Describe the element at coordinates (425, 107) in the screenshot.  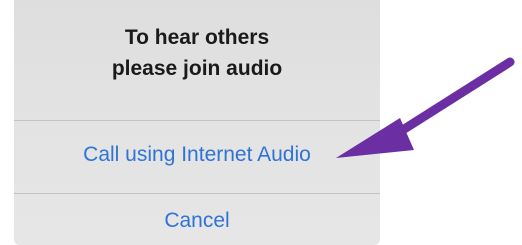
I see `arrow-icon` at that location.